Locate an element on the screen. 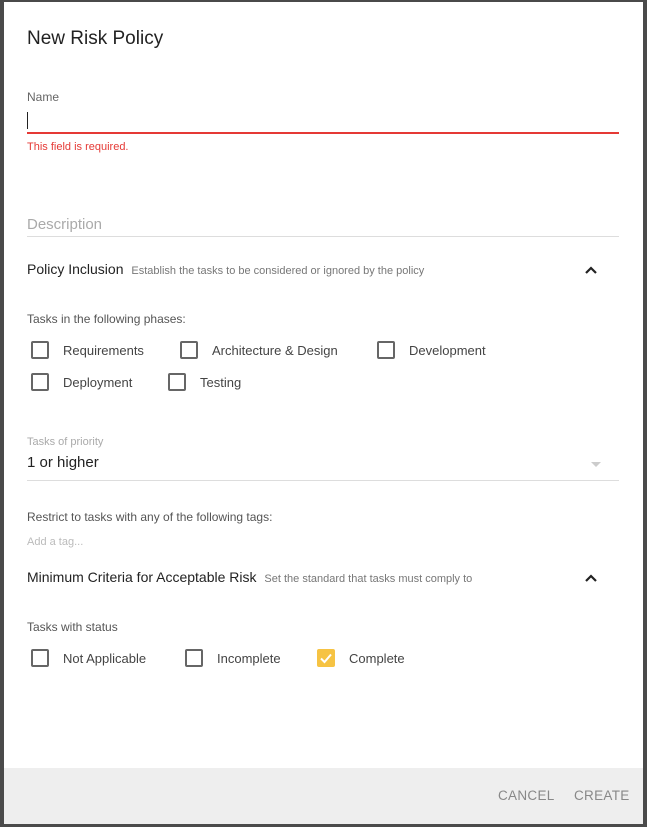 This screenshot has height=827, width=647. status-label-text: Not Applicable is located at coordinates (105, 658).